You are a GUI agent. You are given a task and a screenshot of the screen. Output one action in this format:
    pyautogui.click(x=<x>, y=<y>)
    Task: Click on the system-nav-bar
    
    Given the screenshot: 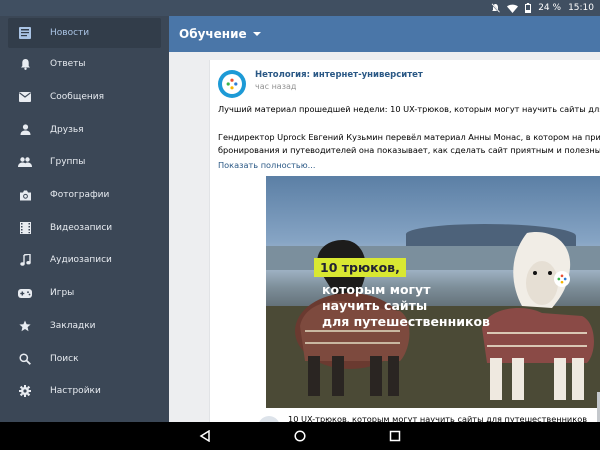 What is the action you would take?
    pyautogui.click(x=300, y=436)
    